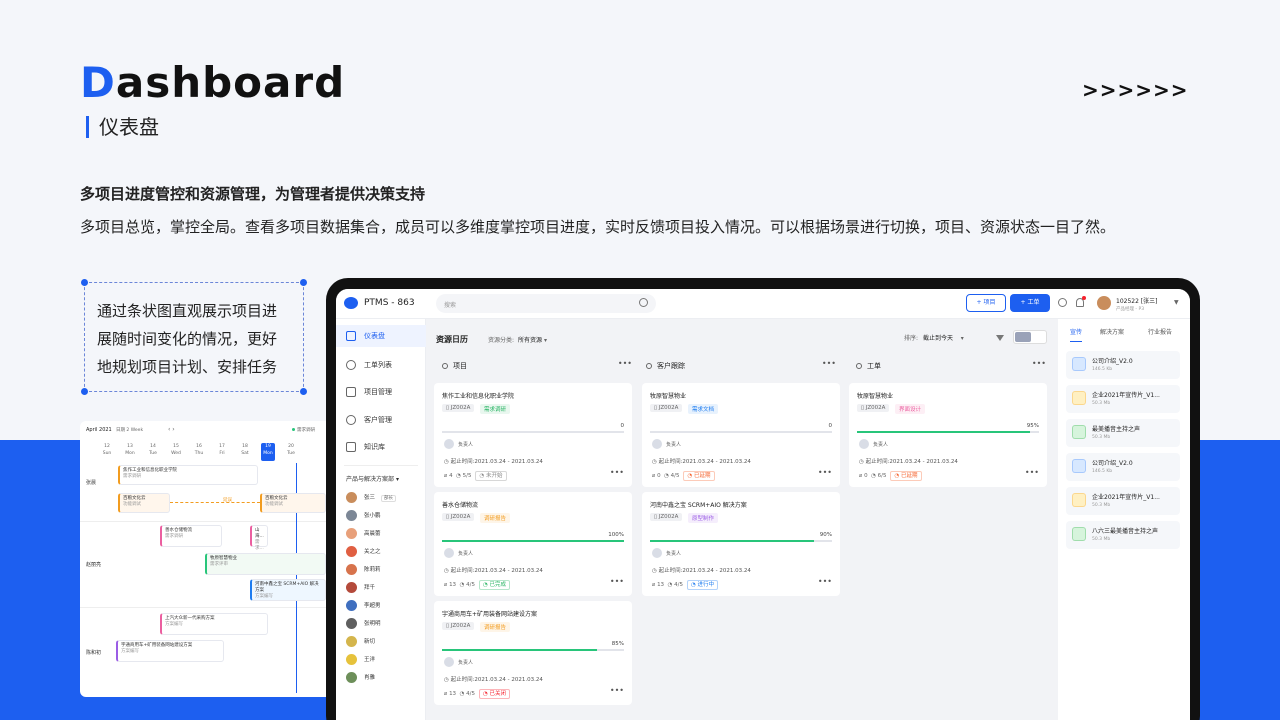 This screenshot has width=1280, height=720. I want to click on section-title: 资源日历, so click(452, 339).